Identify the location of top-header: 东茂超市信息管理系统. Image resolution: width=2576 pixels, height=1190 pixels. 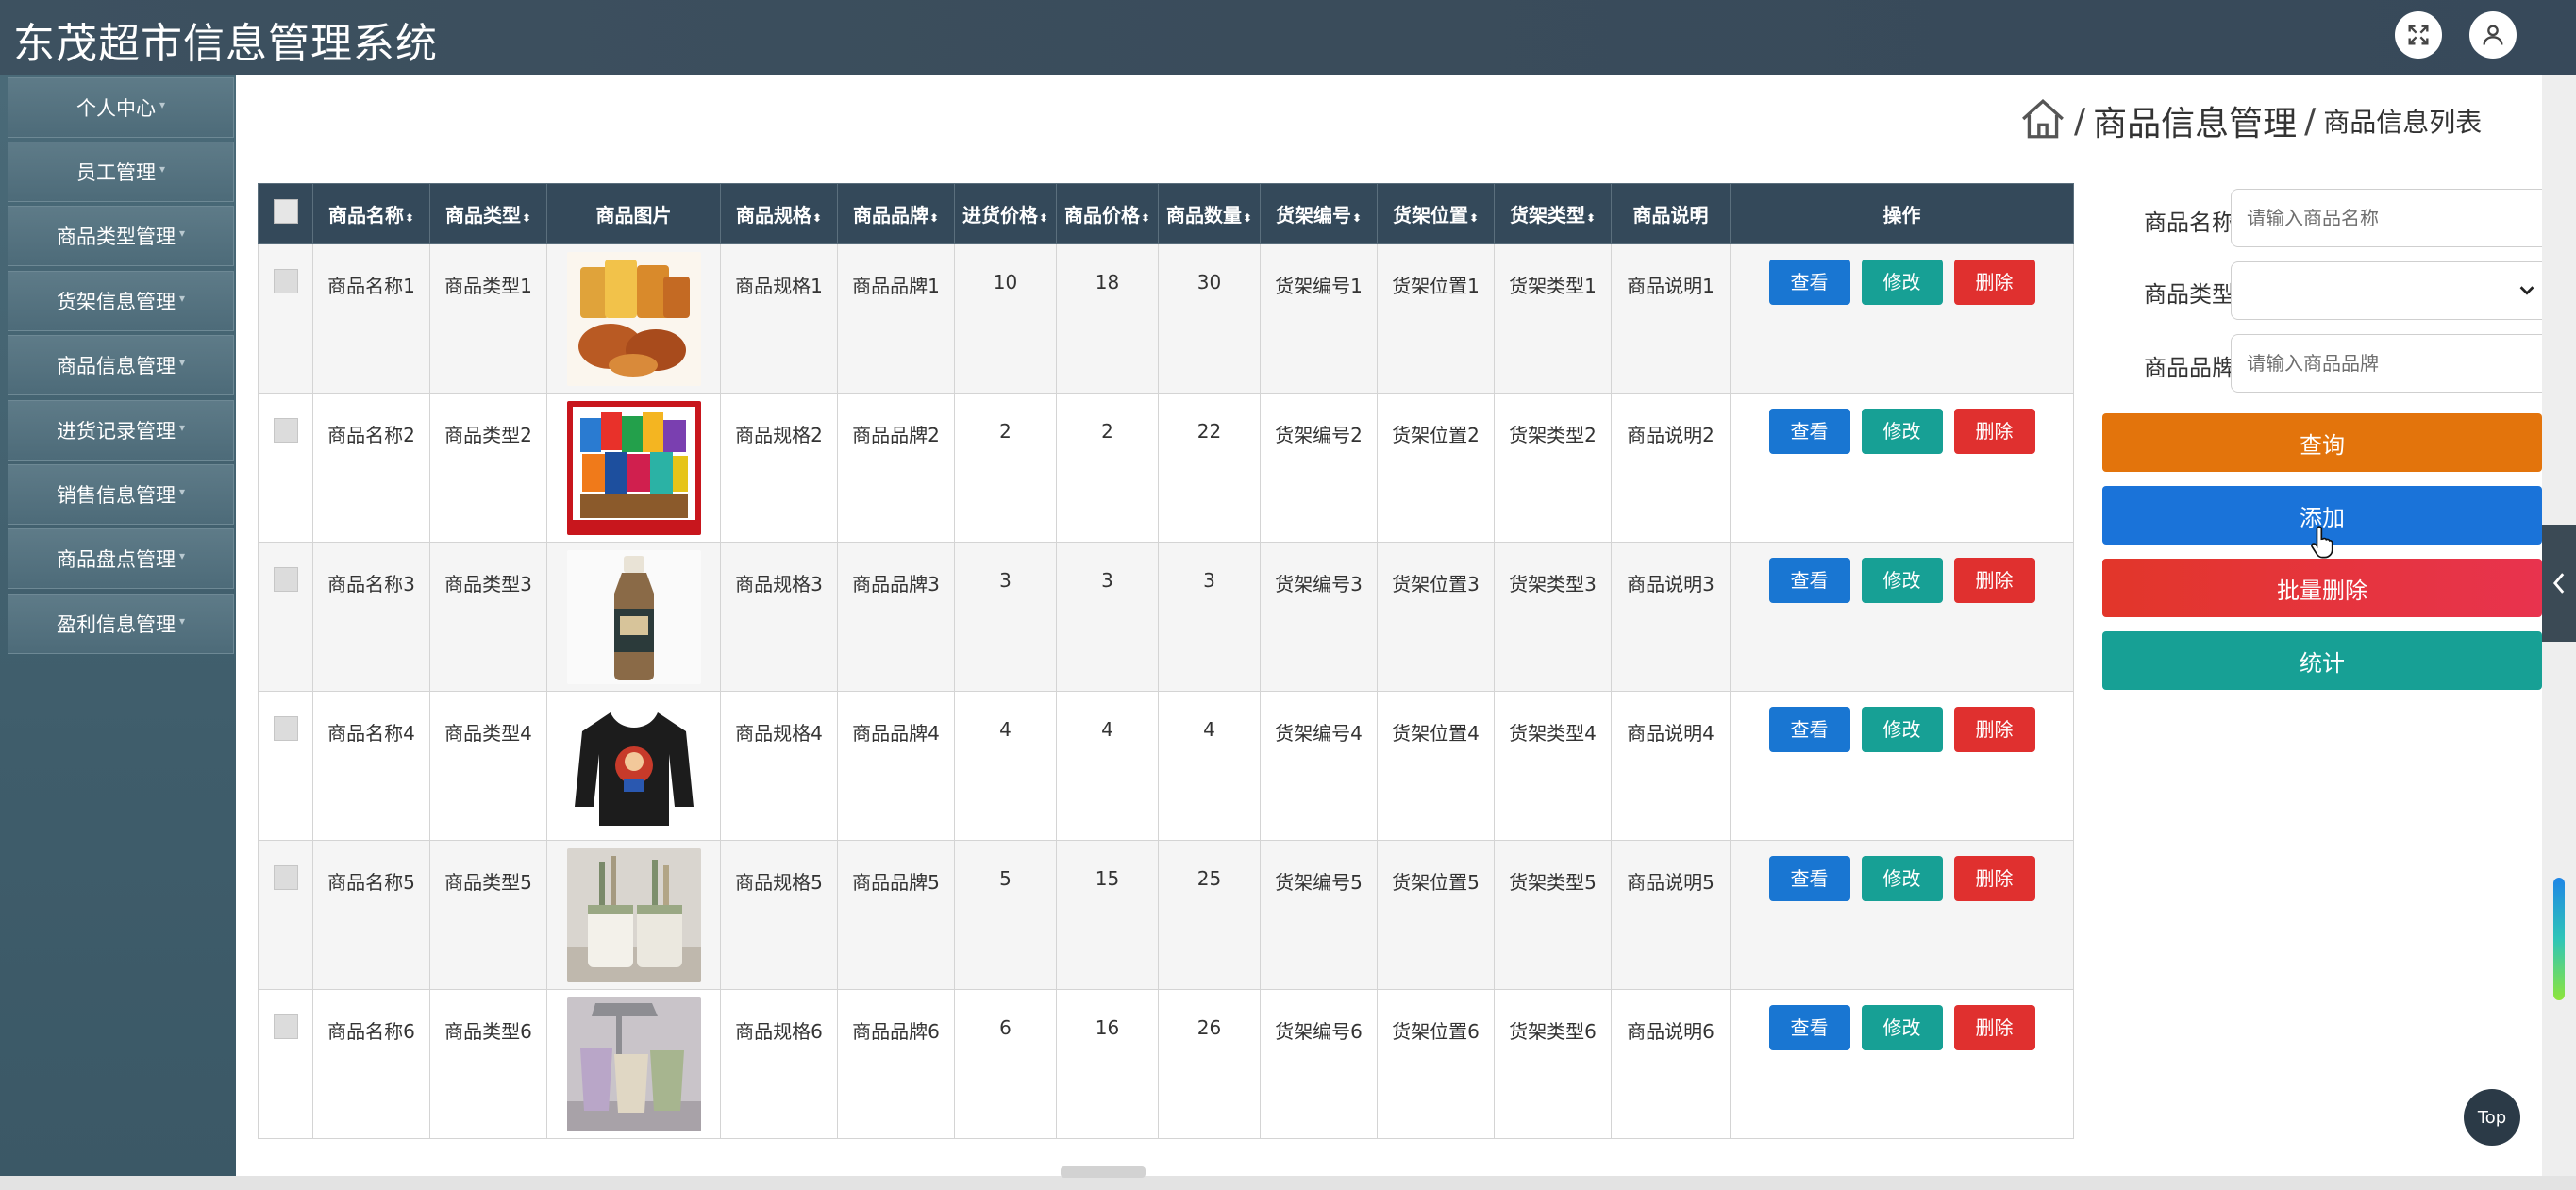
(1288, 37).